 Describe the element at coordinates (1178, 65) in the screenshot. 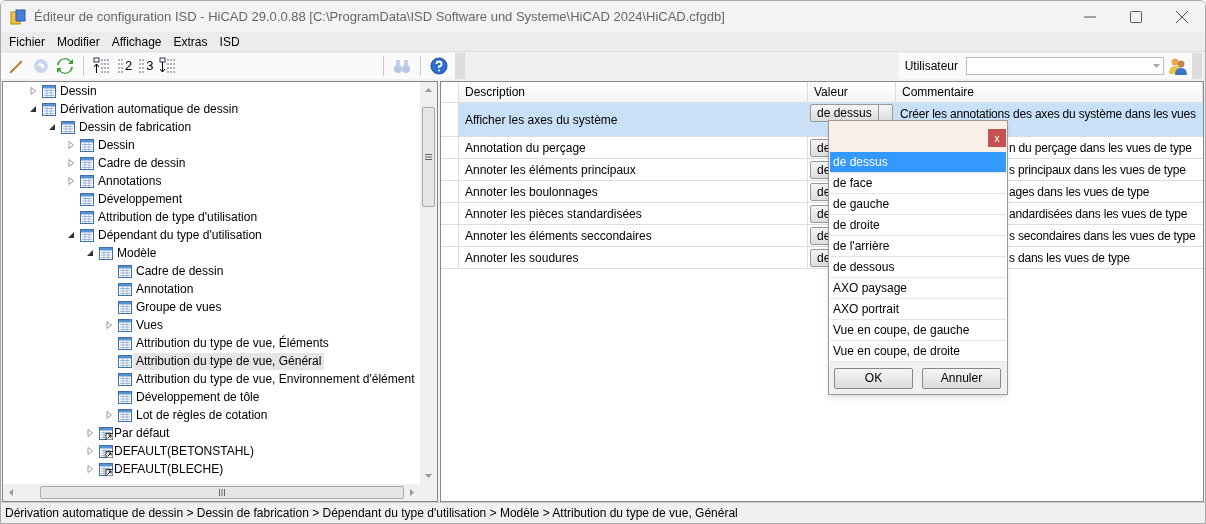

I see `users-icon` at that location.